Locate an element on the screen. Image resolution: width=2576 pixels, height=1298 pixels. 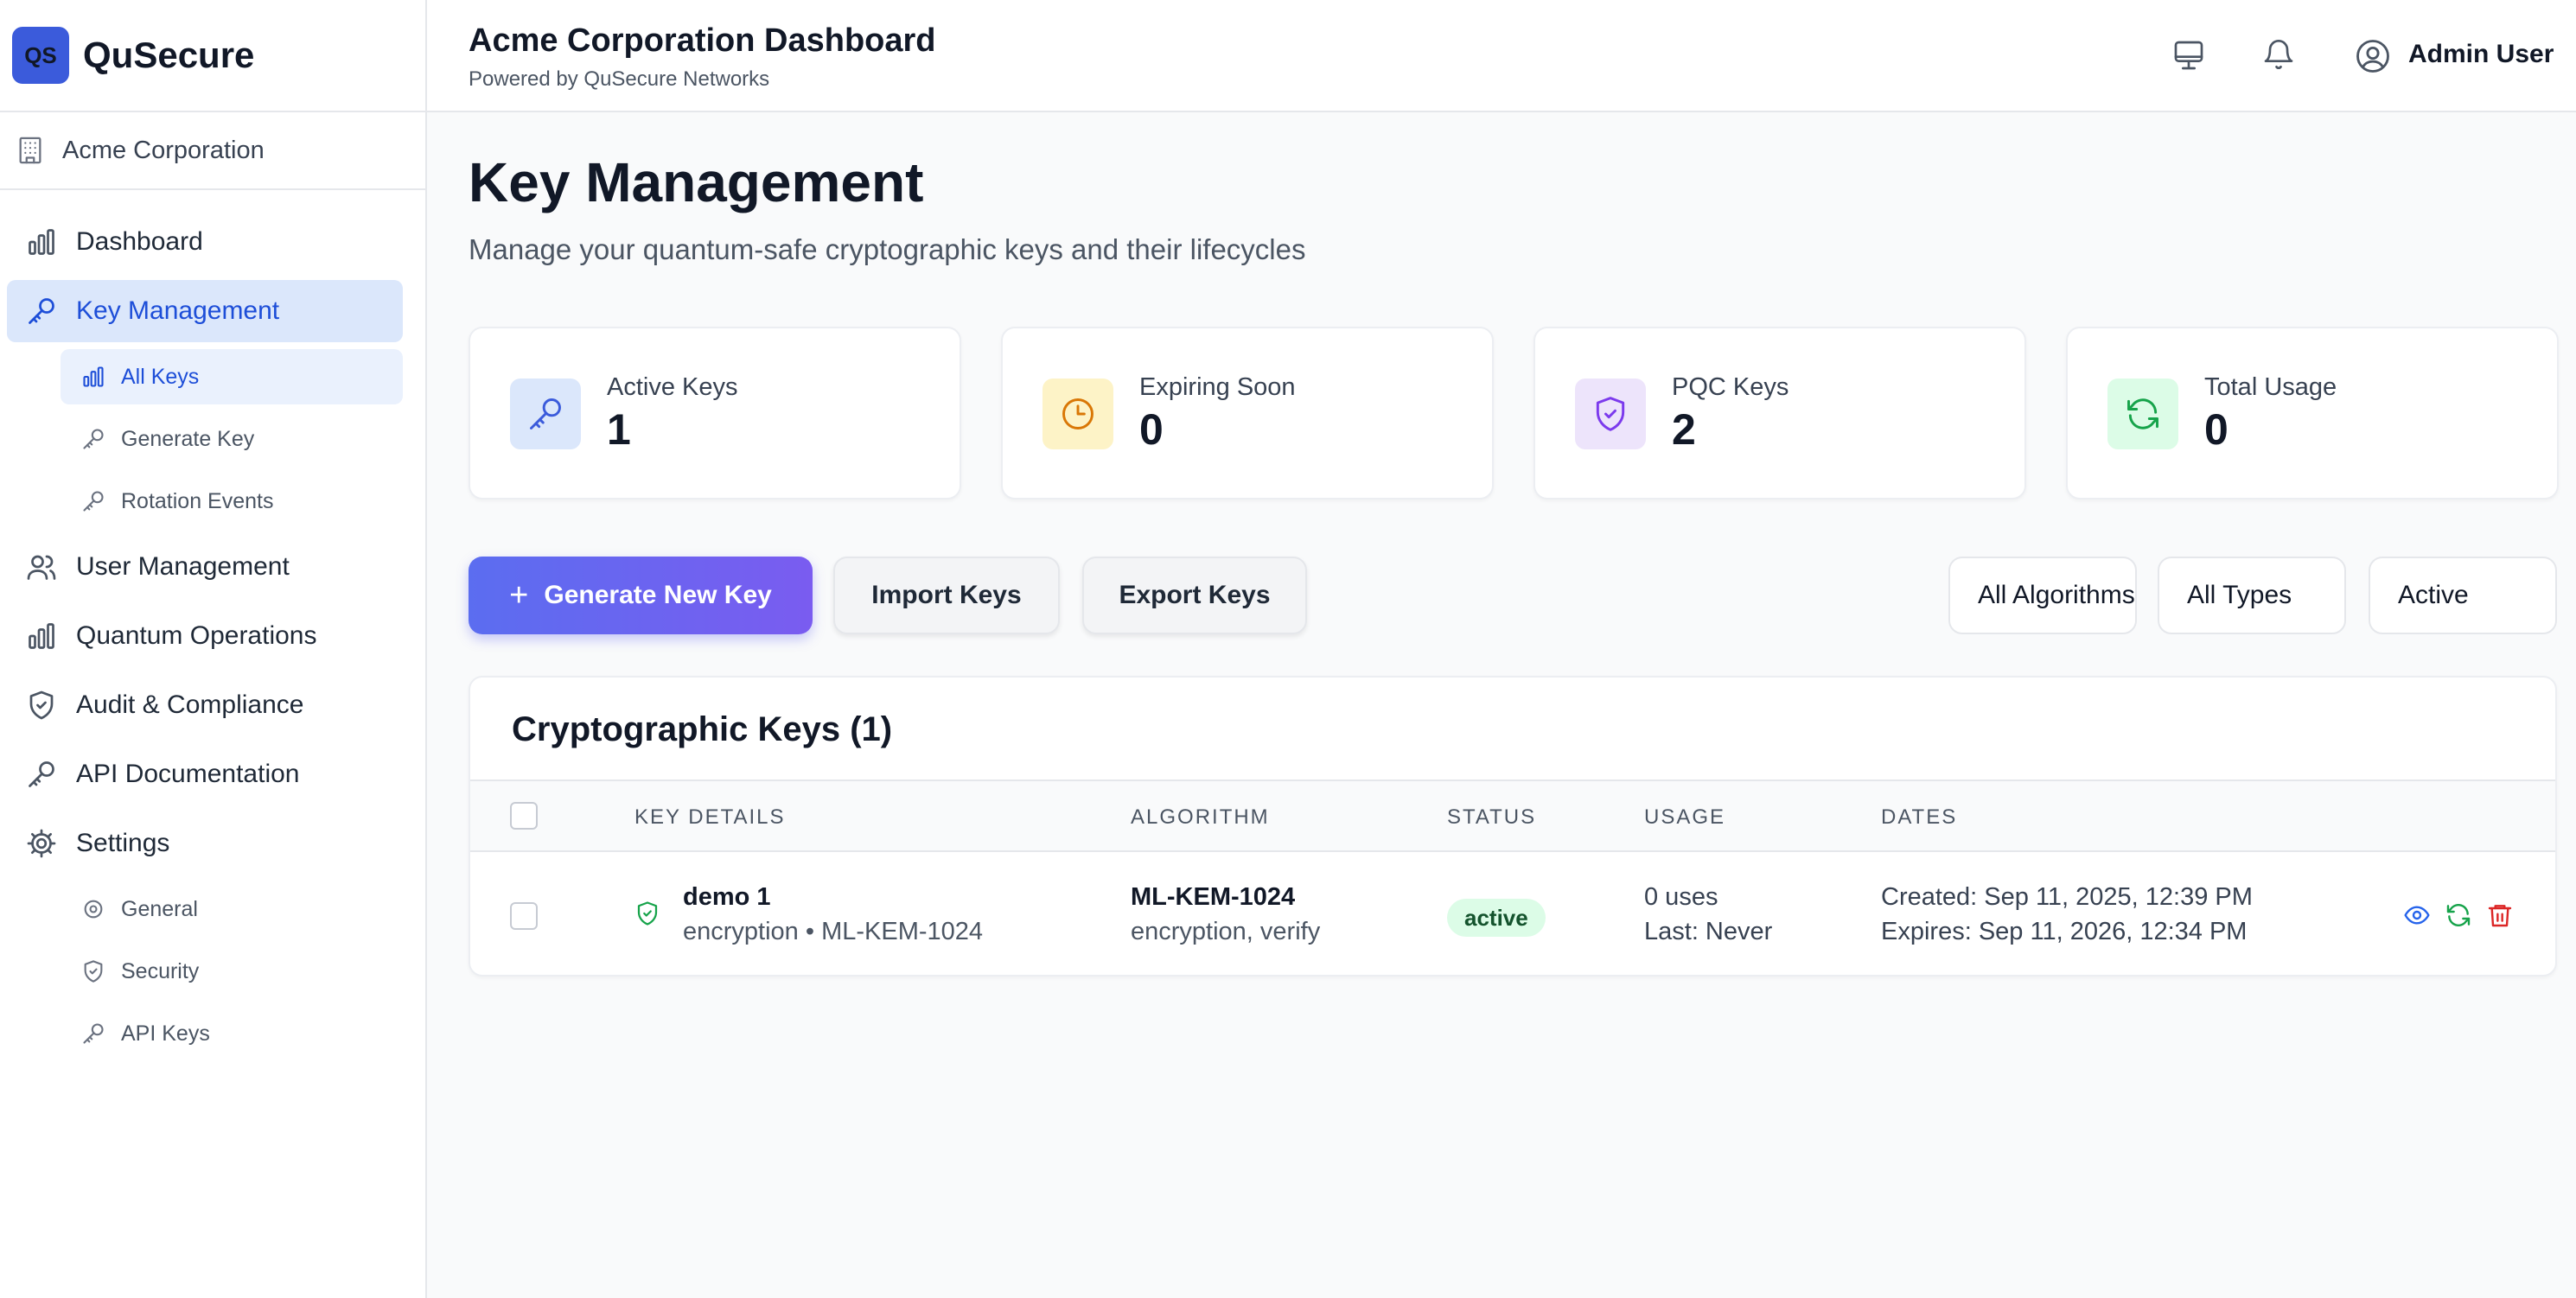
key-details: encryption • ML-KEM-1024 is located at coordinates (833, 931).